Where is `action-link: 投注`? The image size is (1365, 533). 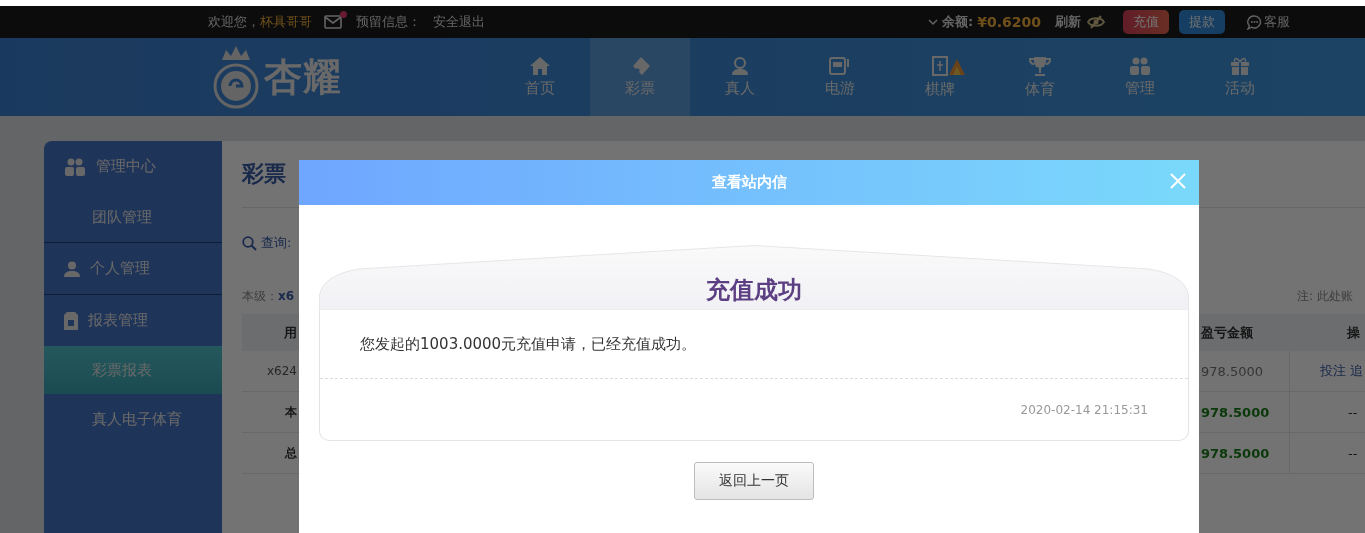 action-link: 投注 is located at coordinates (1333, 371).